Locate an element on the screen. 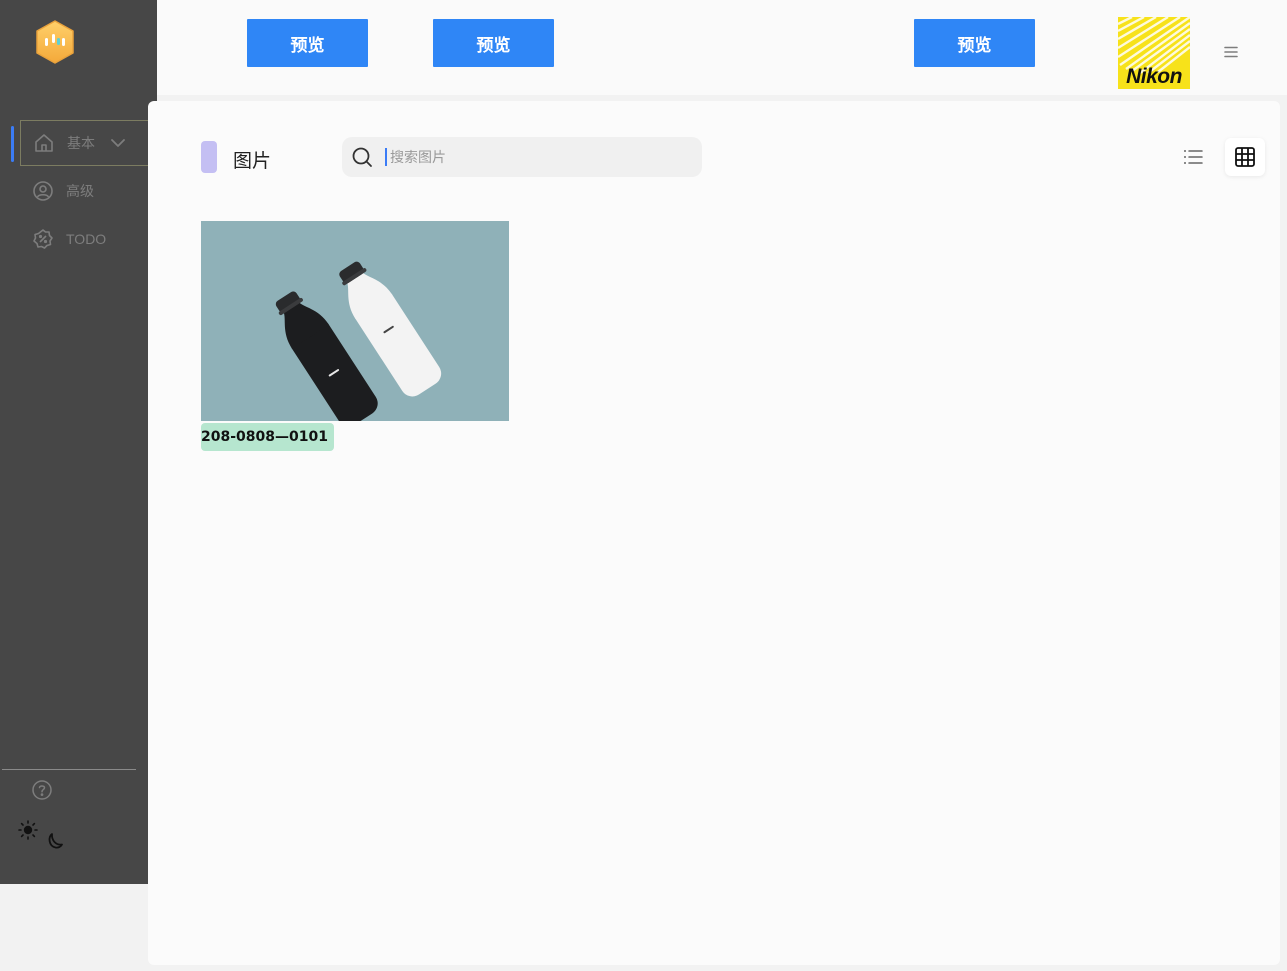 The image size is (1287, 971). active-nav-indicator is located at coordinates (12, 144).